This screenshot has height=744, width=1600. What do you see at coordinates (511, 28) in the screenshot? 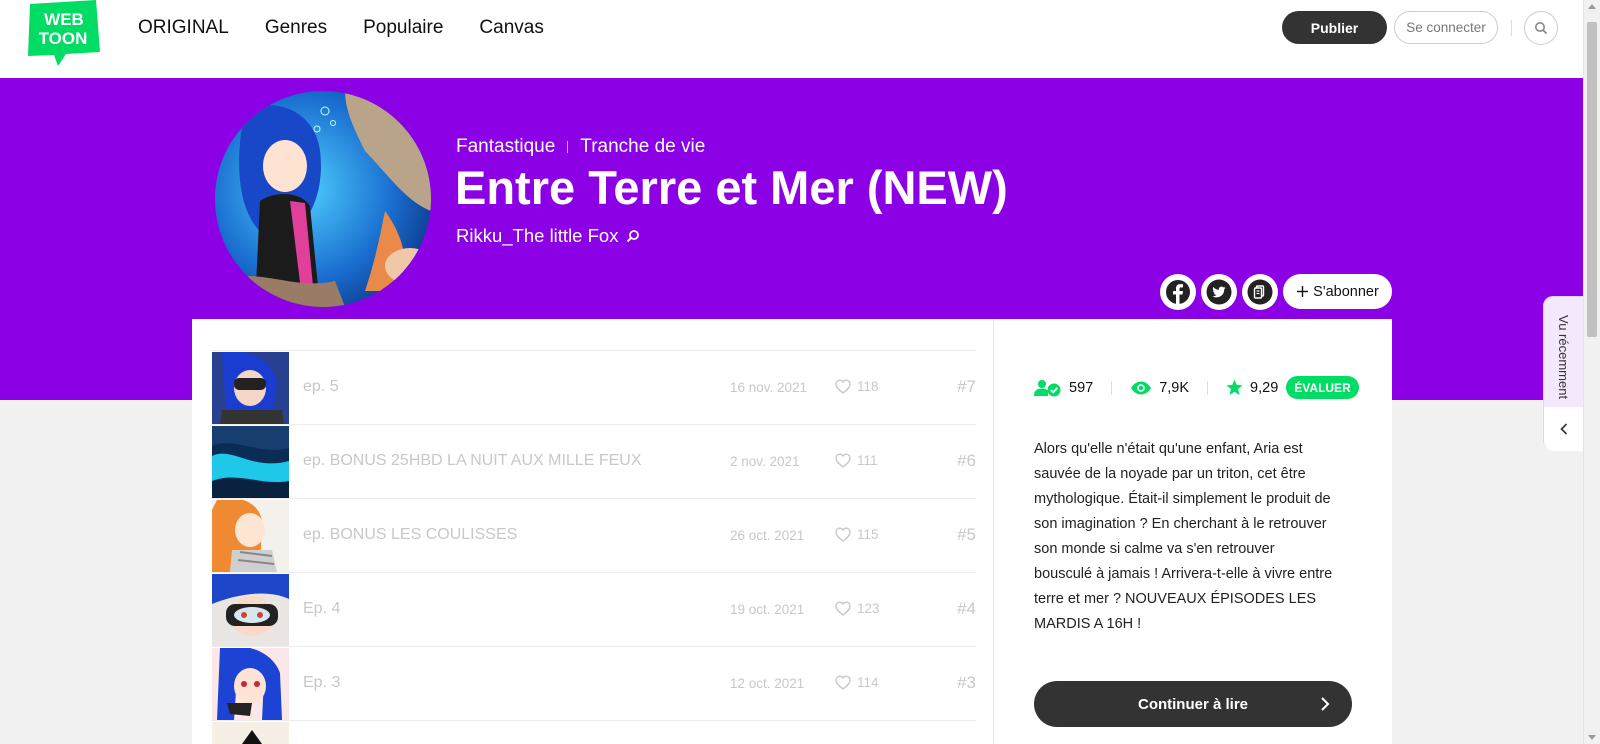
I see `nav-canvas: Canvas` at bounding box center [511, 28].